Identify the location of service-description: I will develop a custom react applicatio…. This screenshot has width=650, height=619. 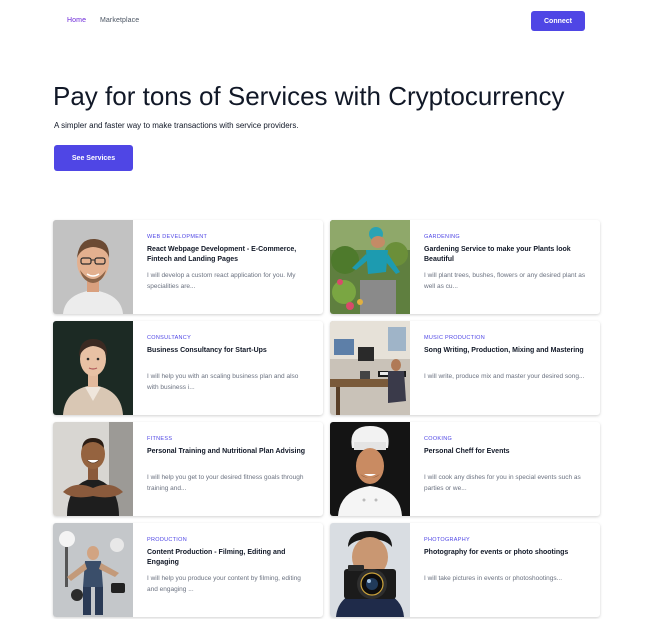
(221, 281).